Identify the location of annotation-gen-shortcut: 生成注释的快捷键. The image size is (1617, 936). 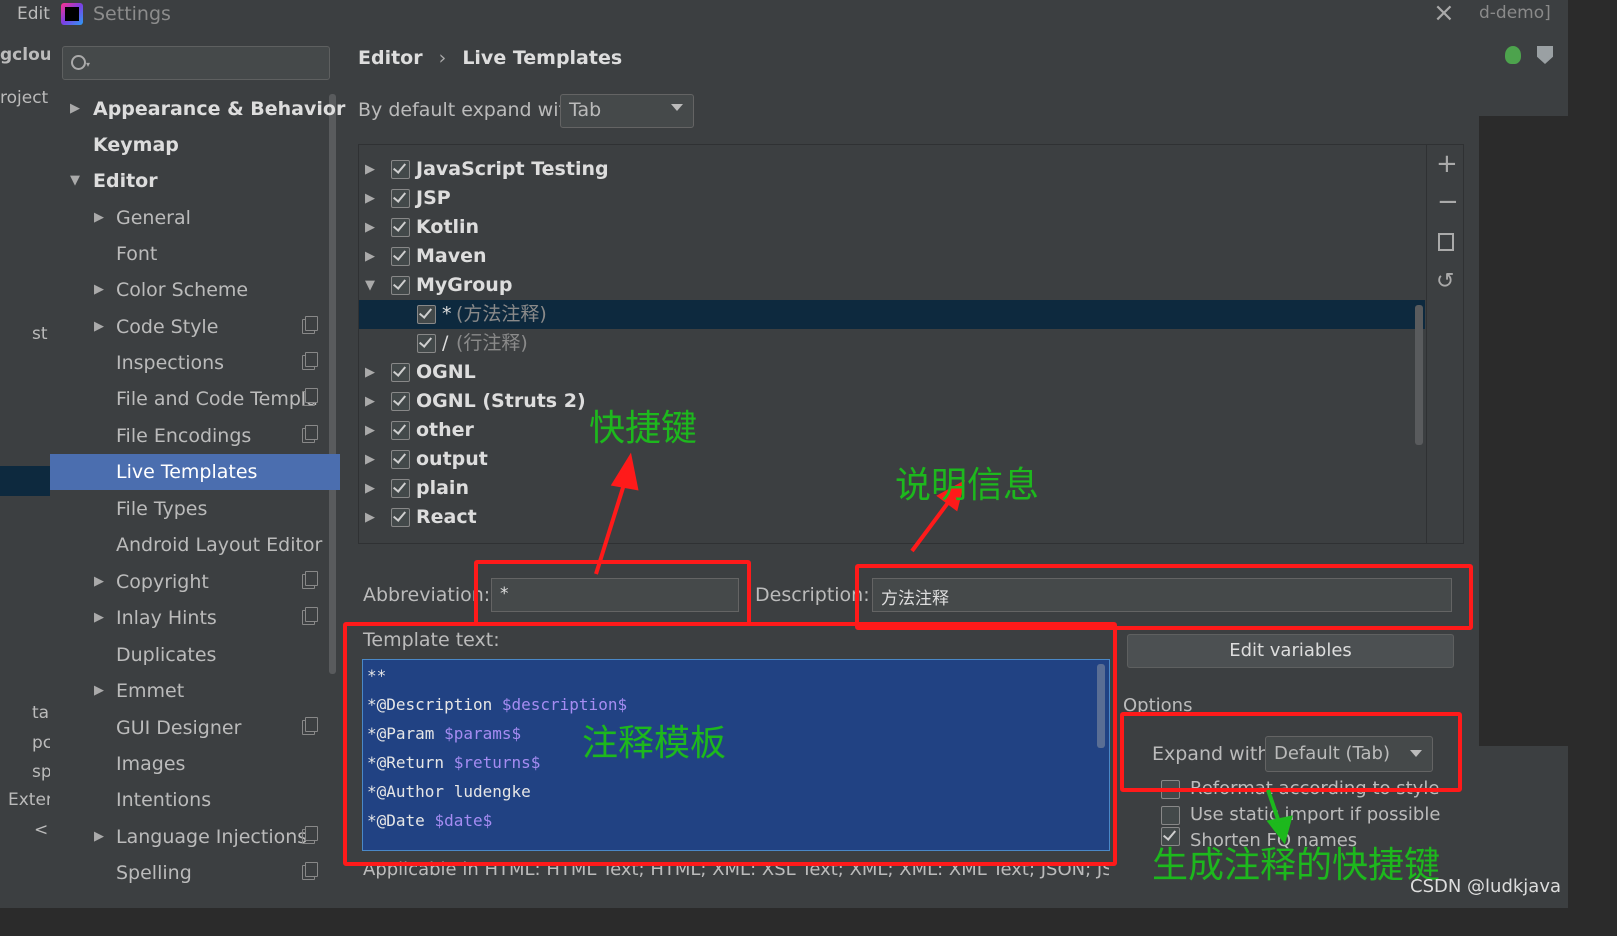
(1296, 865).